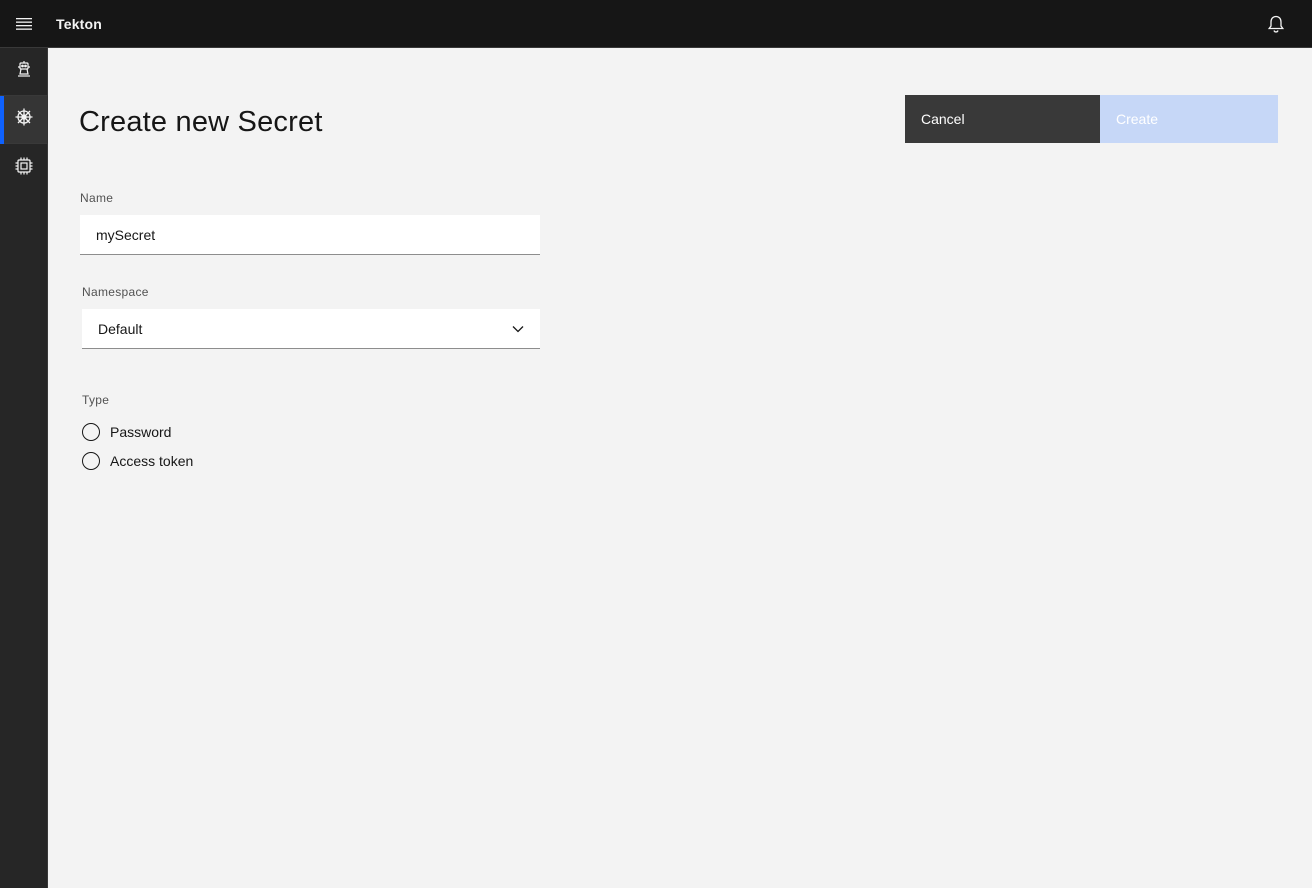 The image size is (1312, 888). What do you see at coordinates (201, 122) in the screenshot?
I see `page-title: Create new Secret` at bounding box center [201, 122].